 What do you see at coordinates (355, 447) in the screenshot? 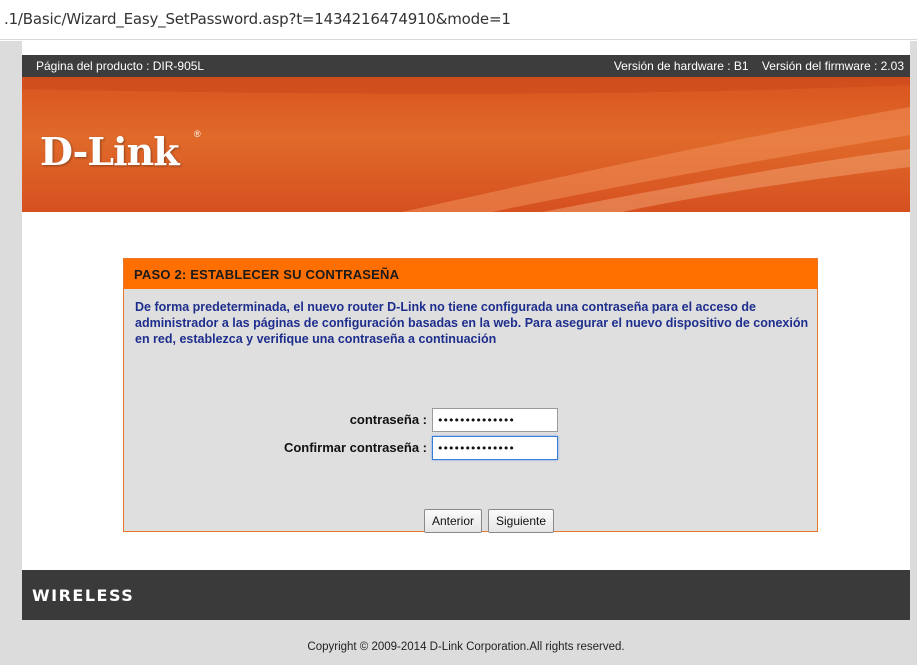
I see `confirm-password-label: Confirmar contraseña :` at bounding box center [355, 447].